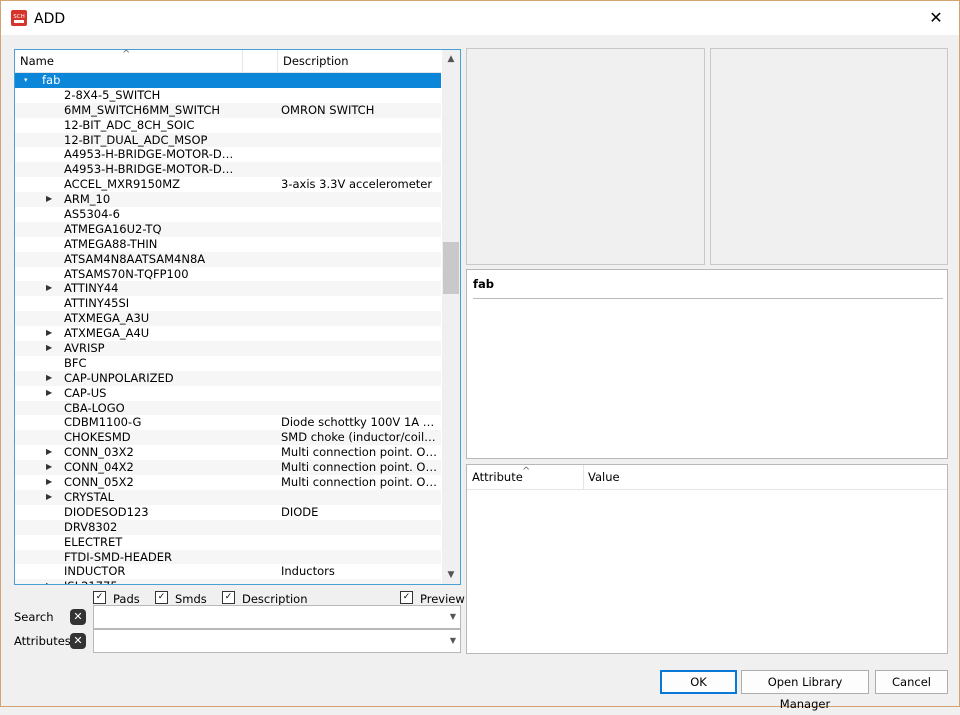 This screenshot has height=715, width=960. Describe the element at coordinates (708, 298) in the screenshot. I see `description-divider` at that location.